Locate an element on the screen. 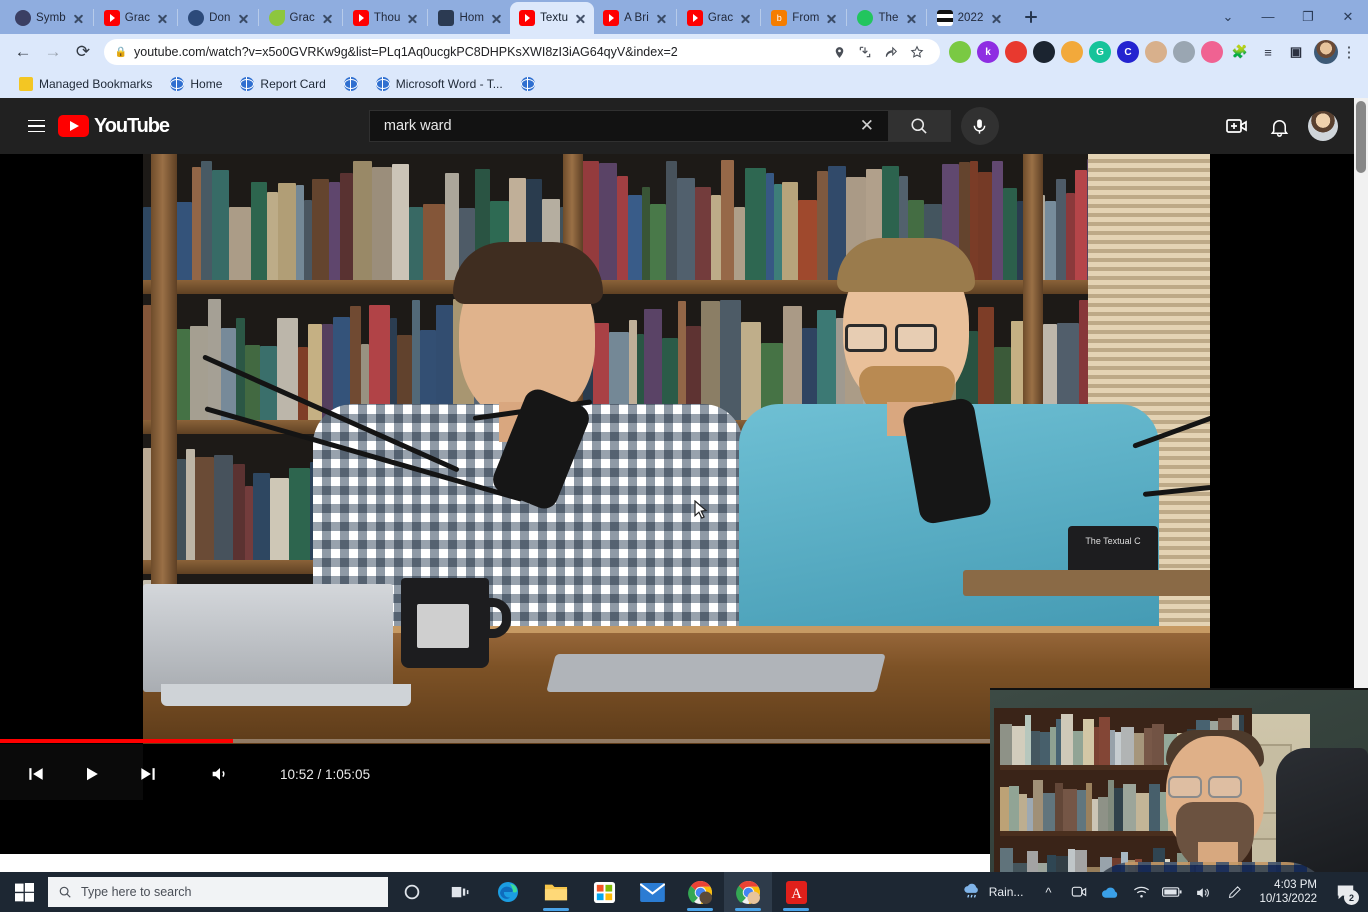 This screenshot has height=912, width=1368. puzzle-extensions-icon: 🧩 is located at coordinates (1240, 52).